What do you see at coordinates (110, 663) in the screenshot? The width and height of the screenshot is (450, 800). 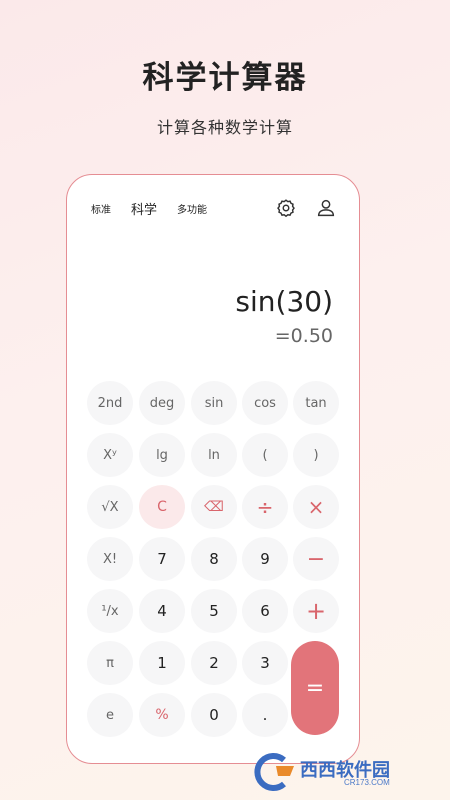 I see `key-pi: π` at bounding box center [110, 663].